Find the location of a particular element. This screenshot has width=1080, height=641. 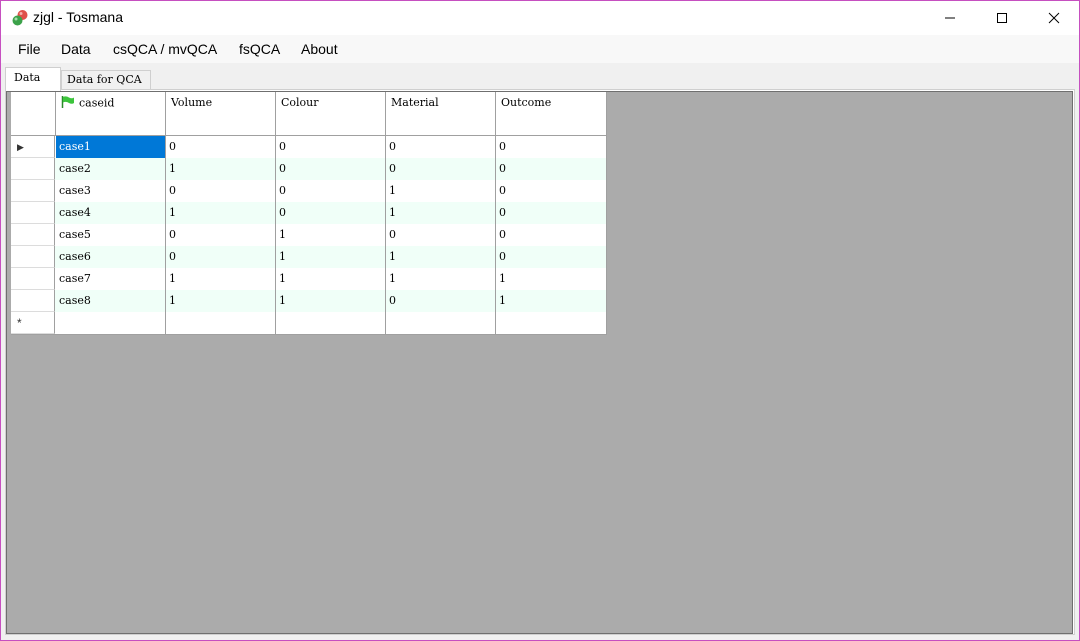

new-row: * is located at coordinates (309, 323).